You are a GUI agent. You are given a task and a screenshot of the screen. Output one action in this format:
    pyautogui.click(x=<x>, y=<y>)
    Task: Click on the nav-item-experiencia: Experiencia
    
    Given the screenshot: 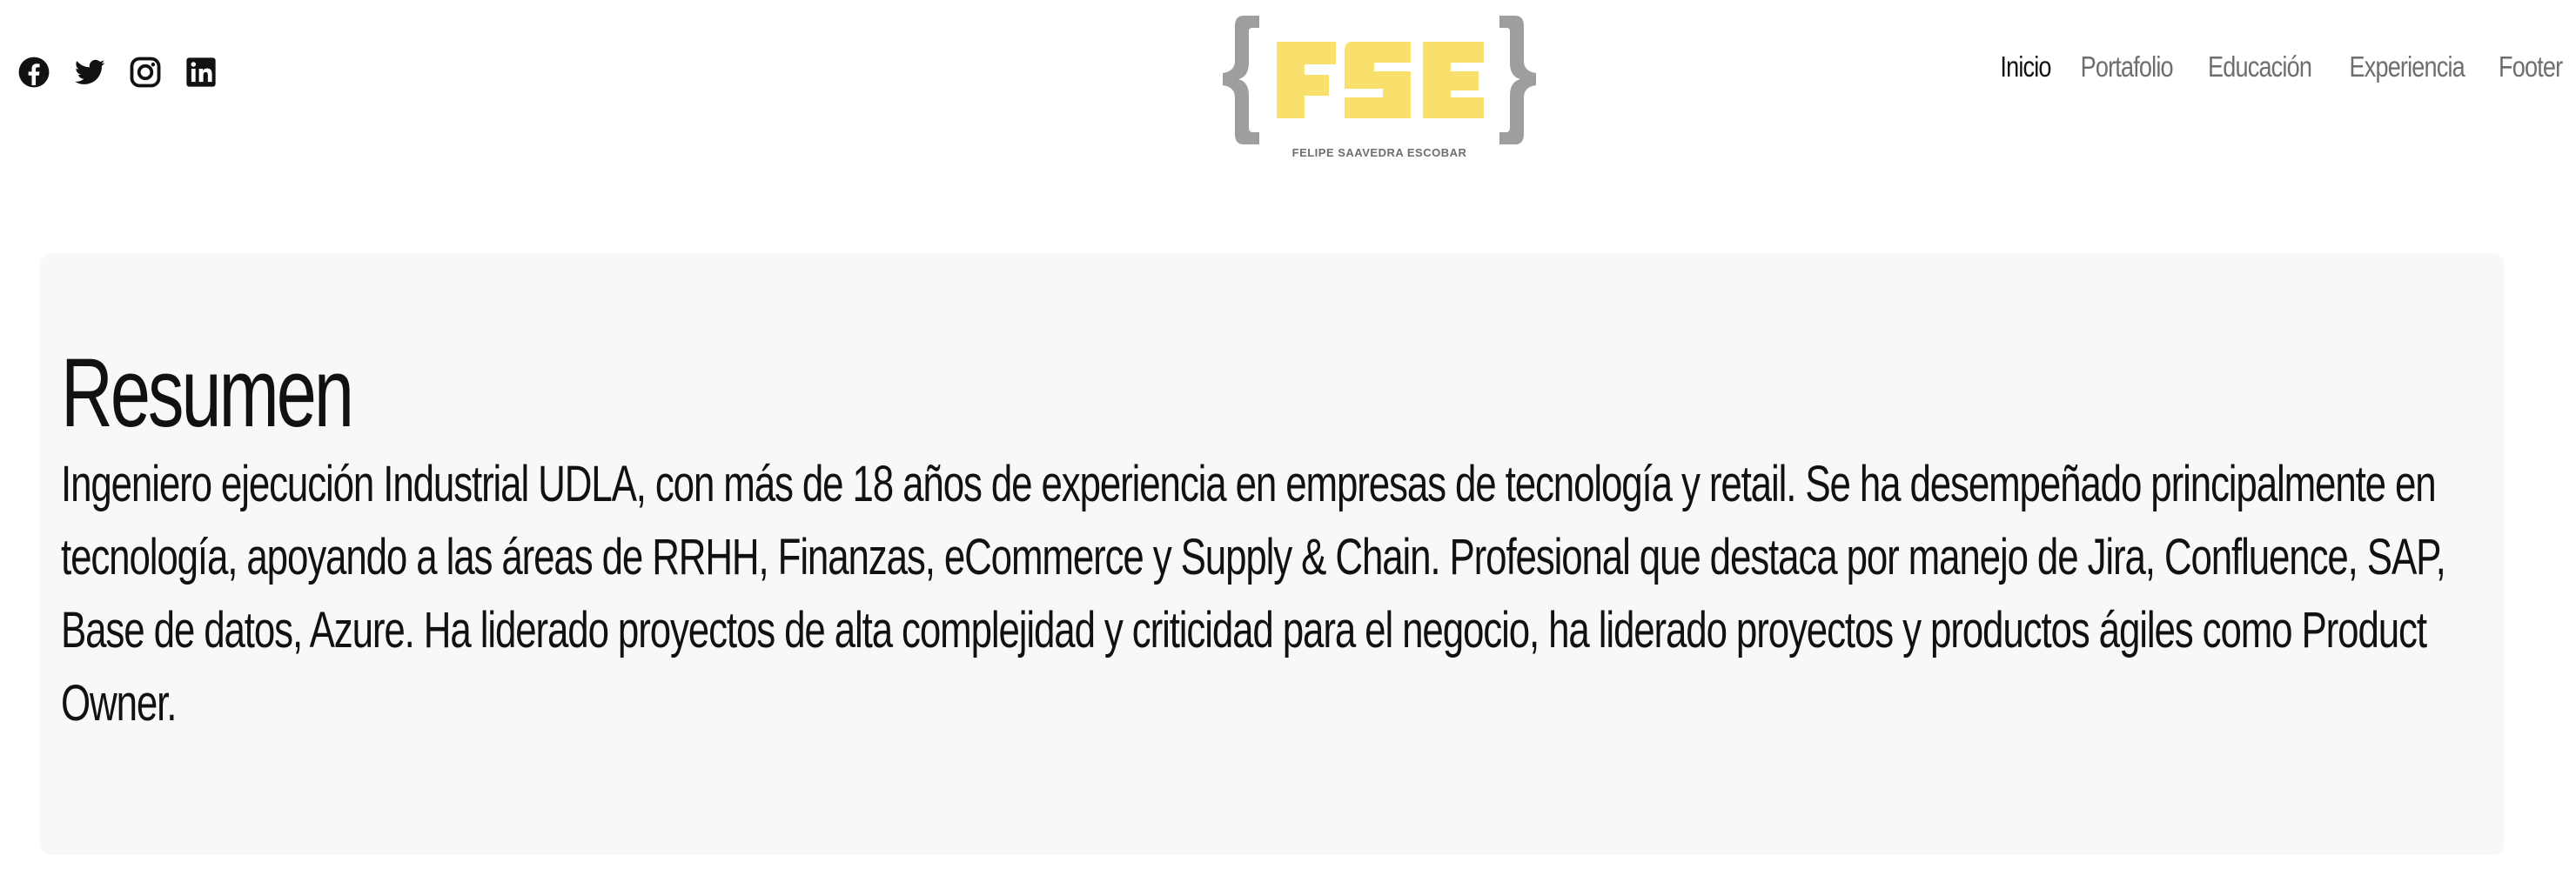 What is the action you would take?
    pyautogui.click(x=2407, y=67)
    